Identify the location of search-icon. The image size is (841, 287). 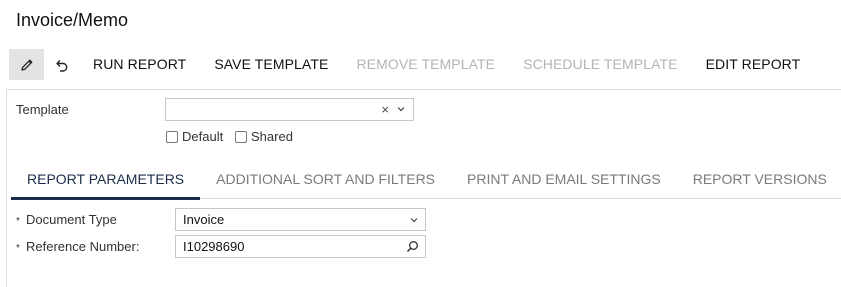
(412, 246).